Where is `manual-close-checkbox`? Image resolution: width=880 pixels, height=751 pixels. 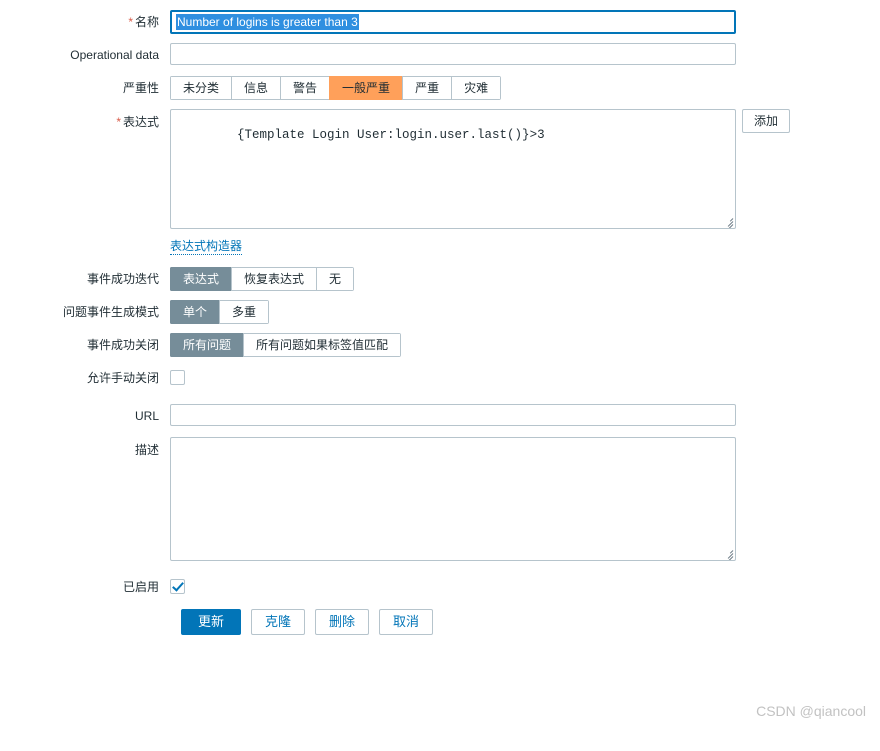
manual-close-checkbox is located at coordinates (177, 377).